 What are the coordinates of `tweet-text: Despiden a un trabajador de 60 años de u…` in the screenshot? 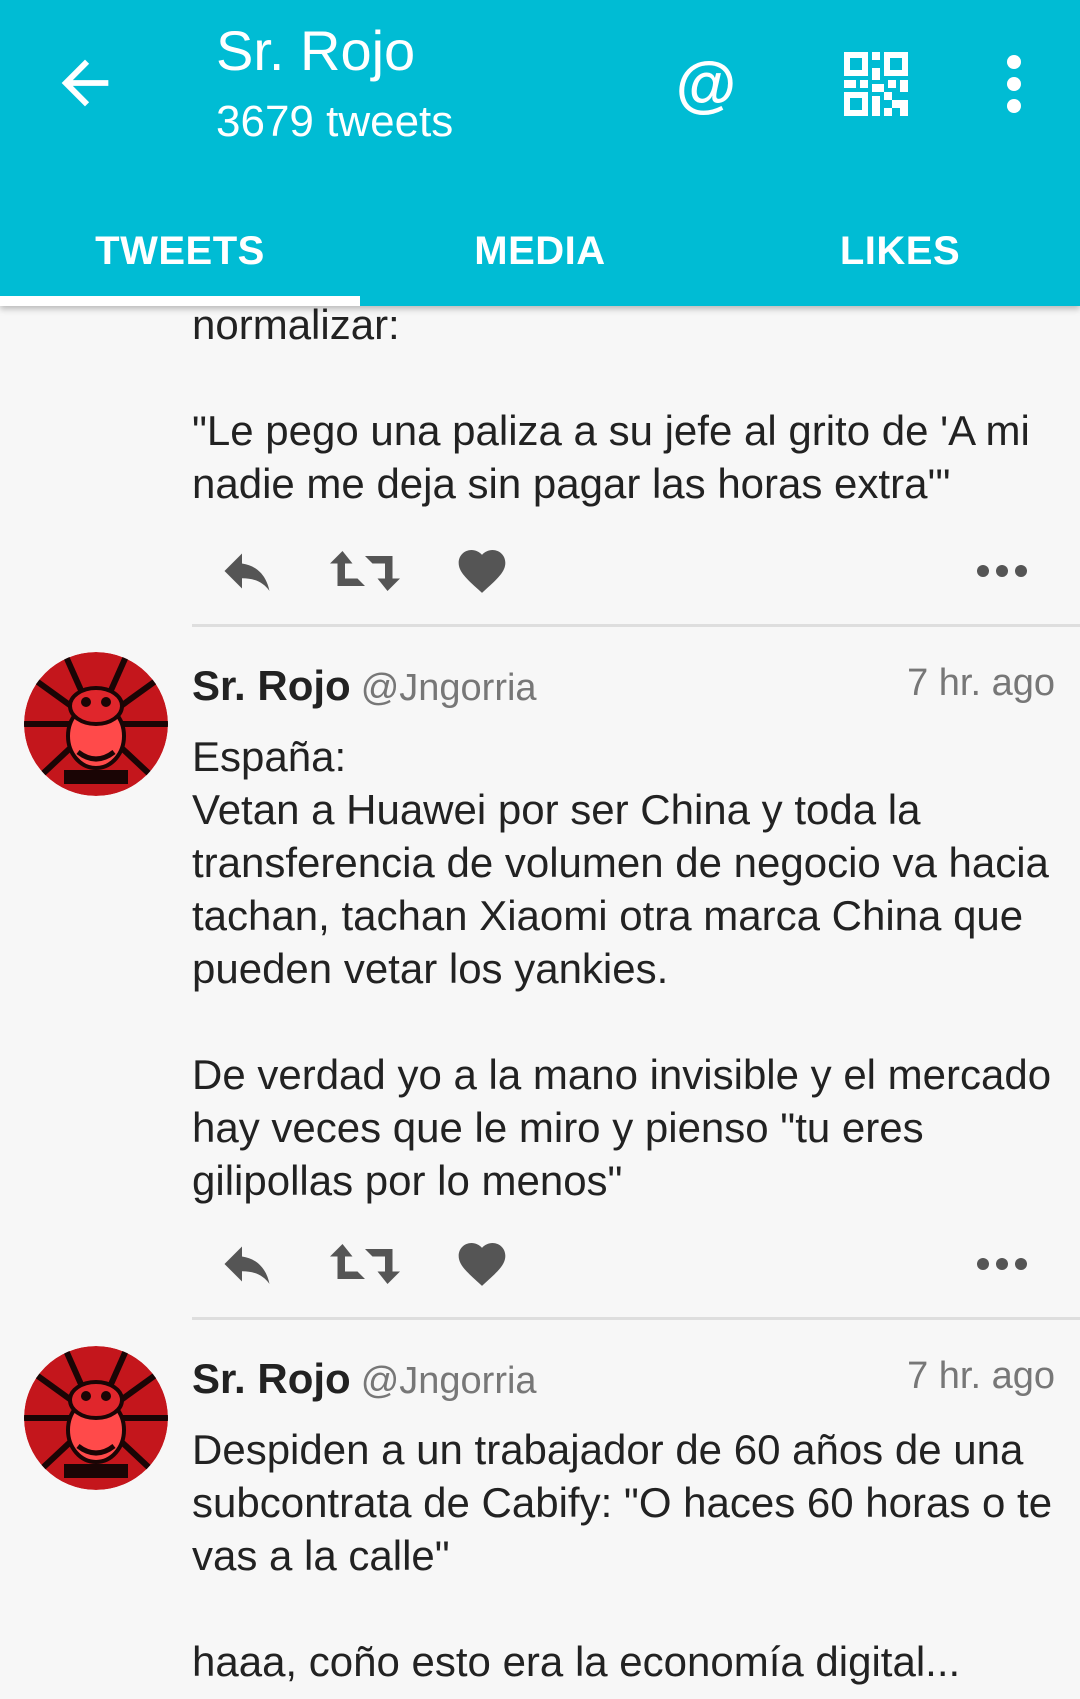 It's located at (622, 1555).